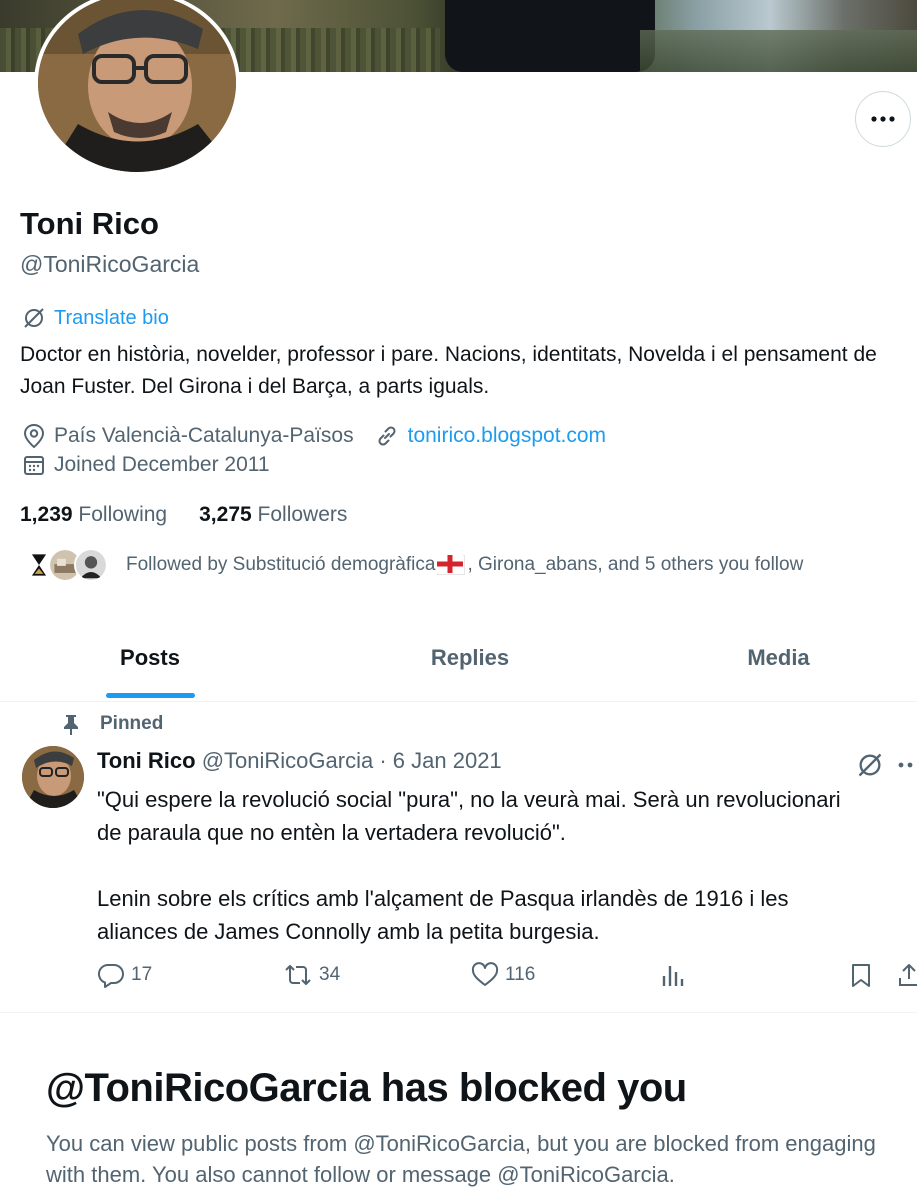  I want to click on post-author-name: Toni Rico, so click(146, 760).